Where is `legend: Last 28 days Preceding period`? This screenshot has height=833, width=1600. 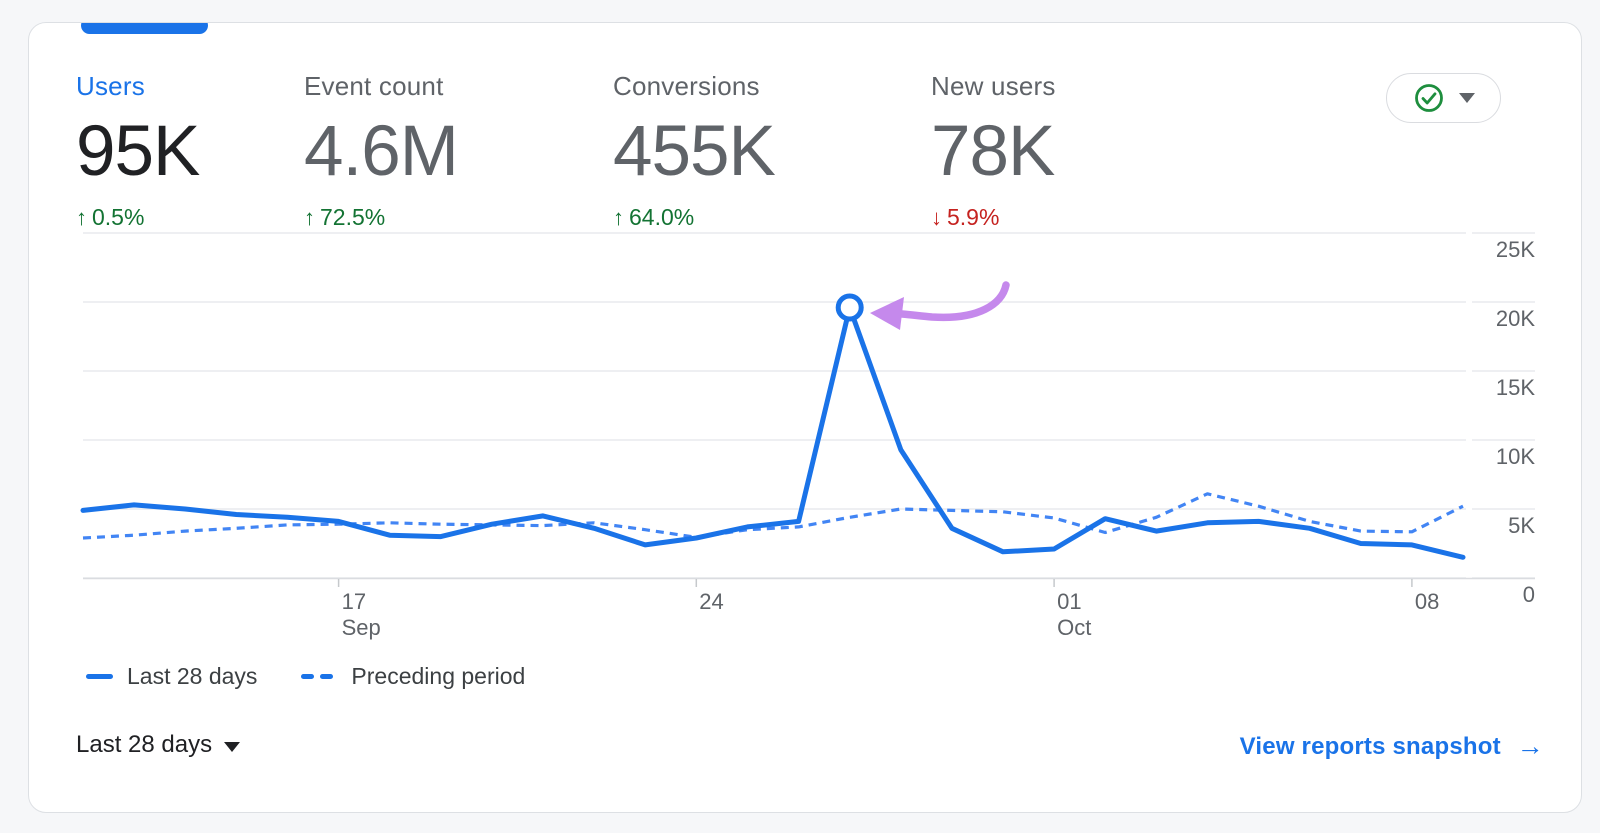 legend: Last 28 days Preceding period is located at coordinates (305, 676).